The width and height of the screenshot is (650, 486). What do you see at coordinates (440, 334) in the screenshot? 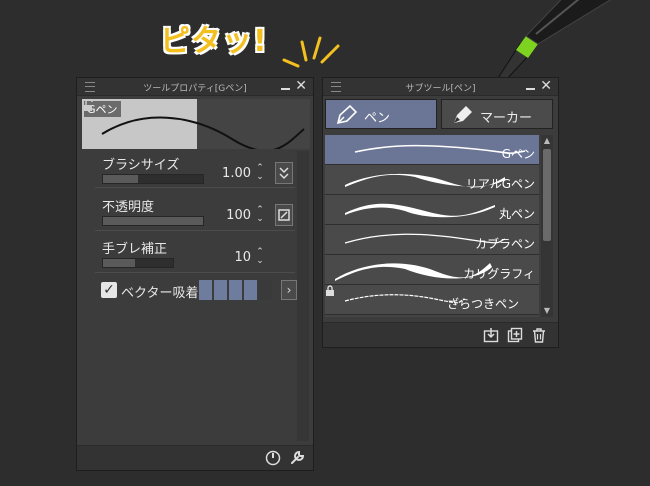
I see `sub-tool-footer` at bounding box center [440, 334].